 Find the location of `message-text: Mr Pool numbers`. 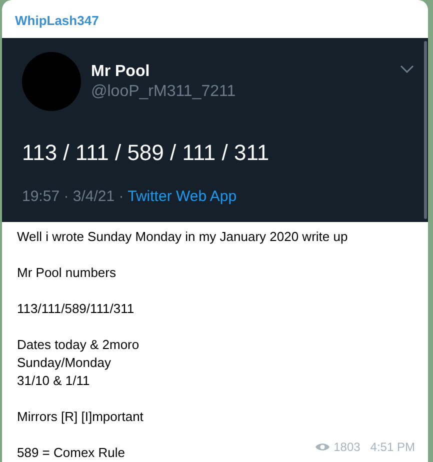

message-text: Mr Pool numbers is located at coordinates (66, 273).